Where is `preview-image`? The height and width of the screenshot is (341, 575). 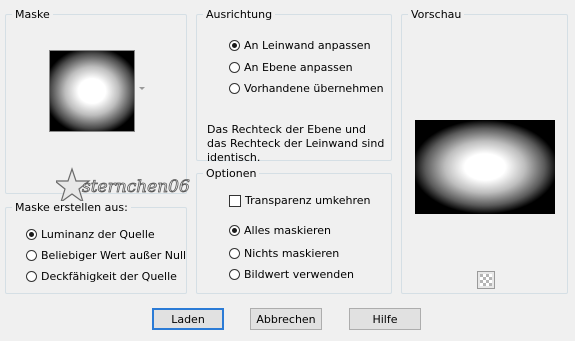
preview-image is located at coordinates (485, 167).